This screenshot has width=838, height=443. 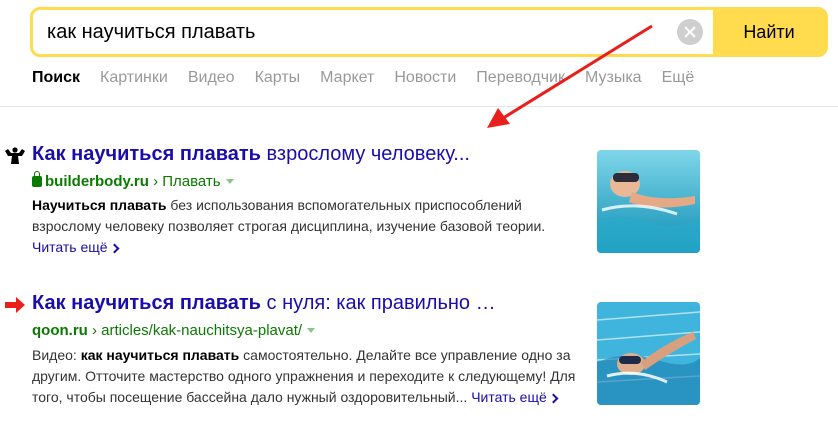 What do you see at coordinates (211, 78) in the screenshot?
I see `tab-video: Видео` at bounding box center [211, 78].